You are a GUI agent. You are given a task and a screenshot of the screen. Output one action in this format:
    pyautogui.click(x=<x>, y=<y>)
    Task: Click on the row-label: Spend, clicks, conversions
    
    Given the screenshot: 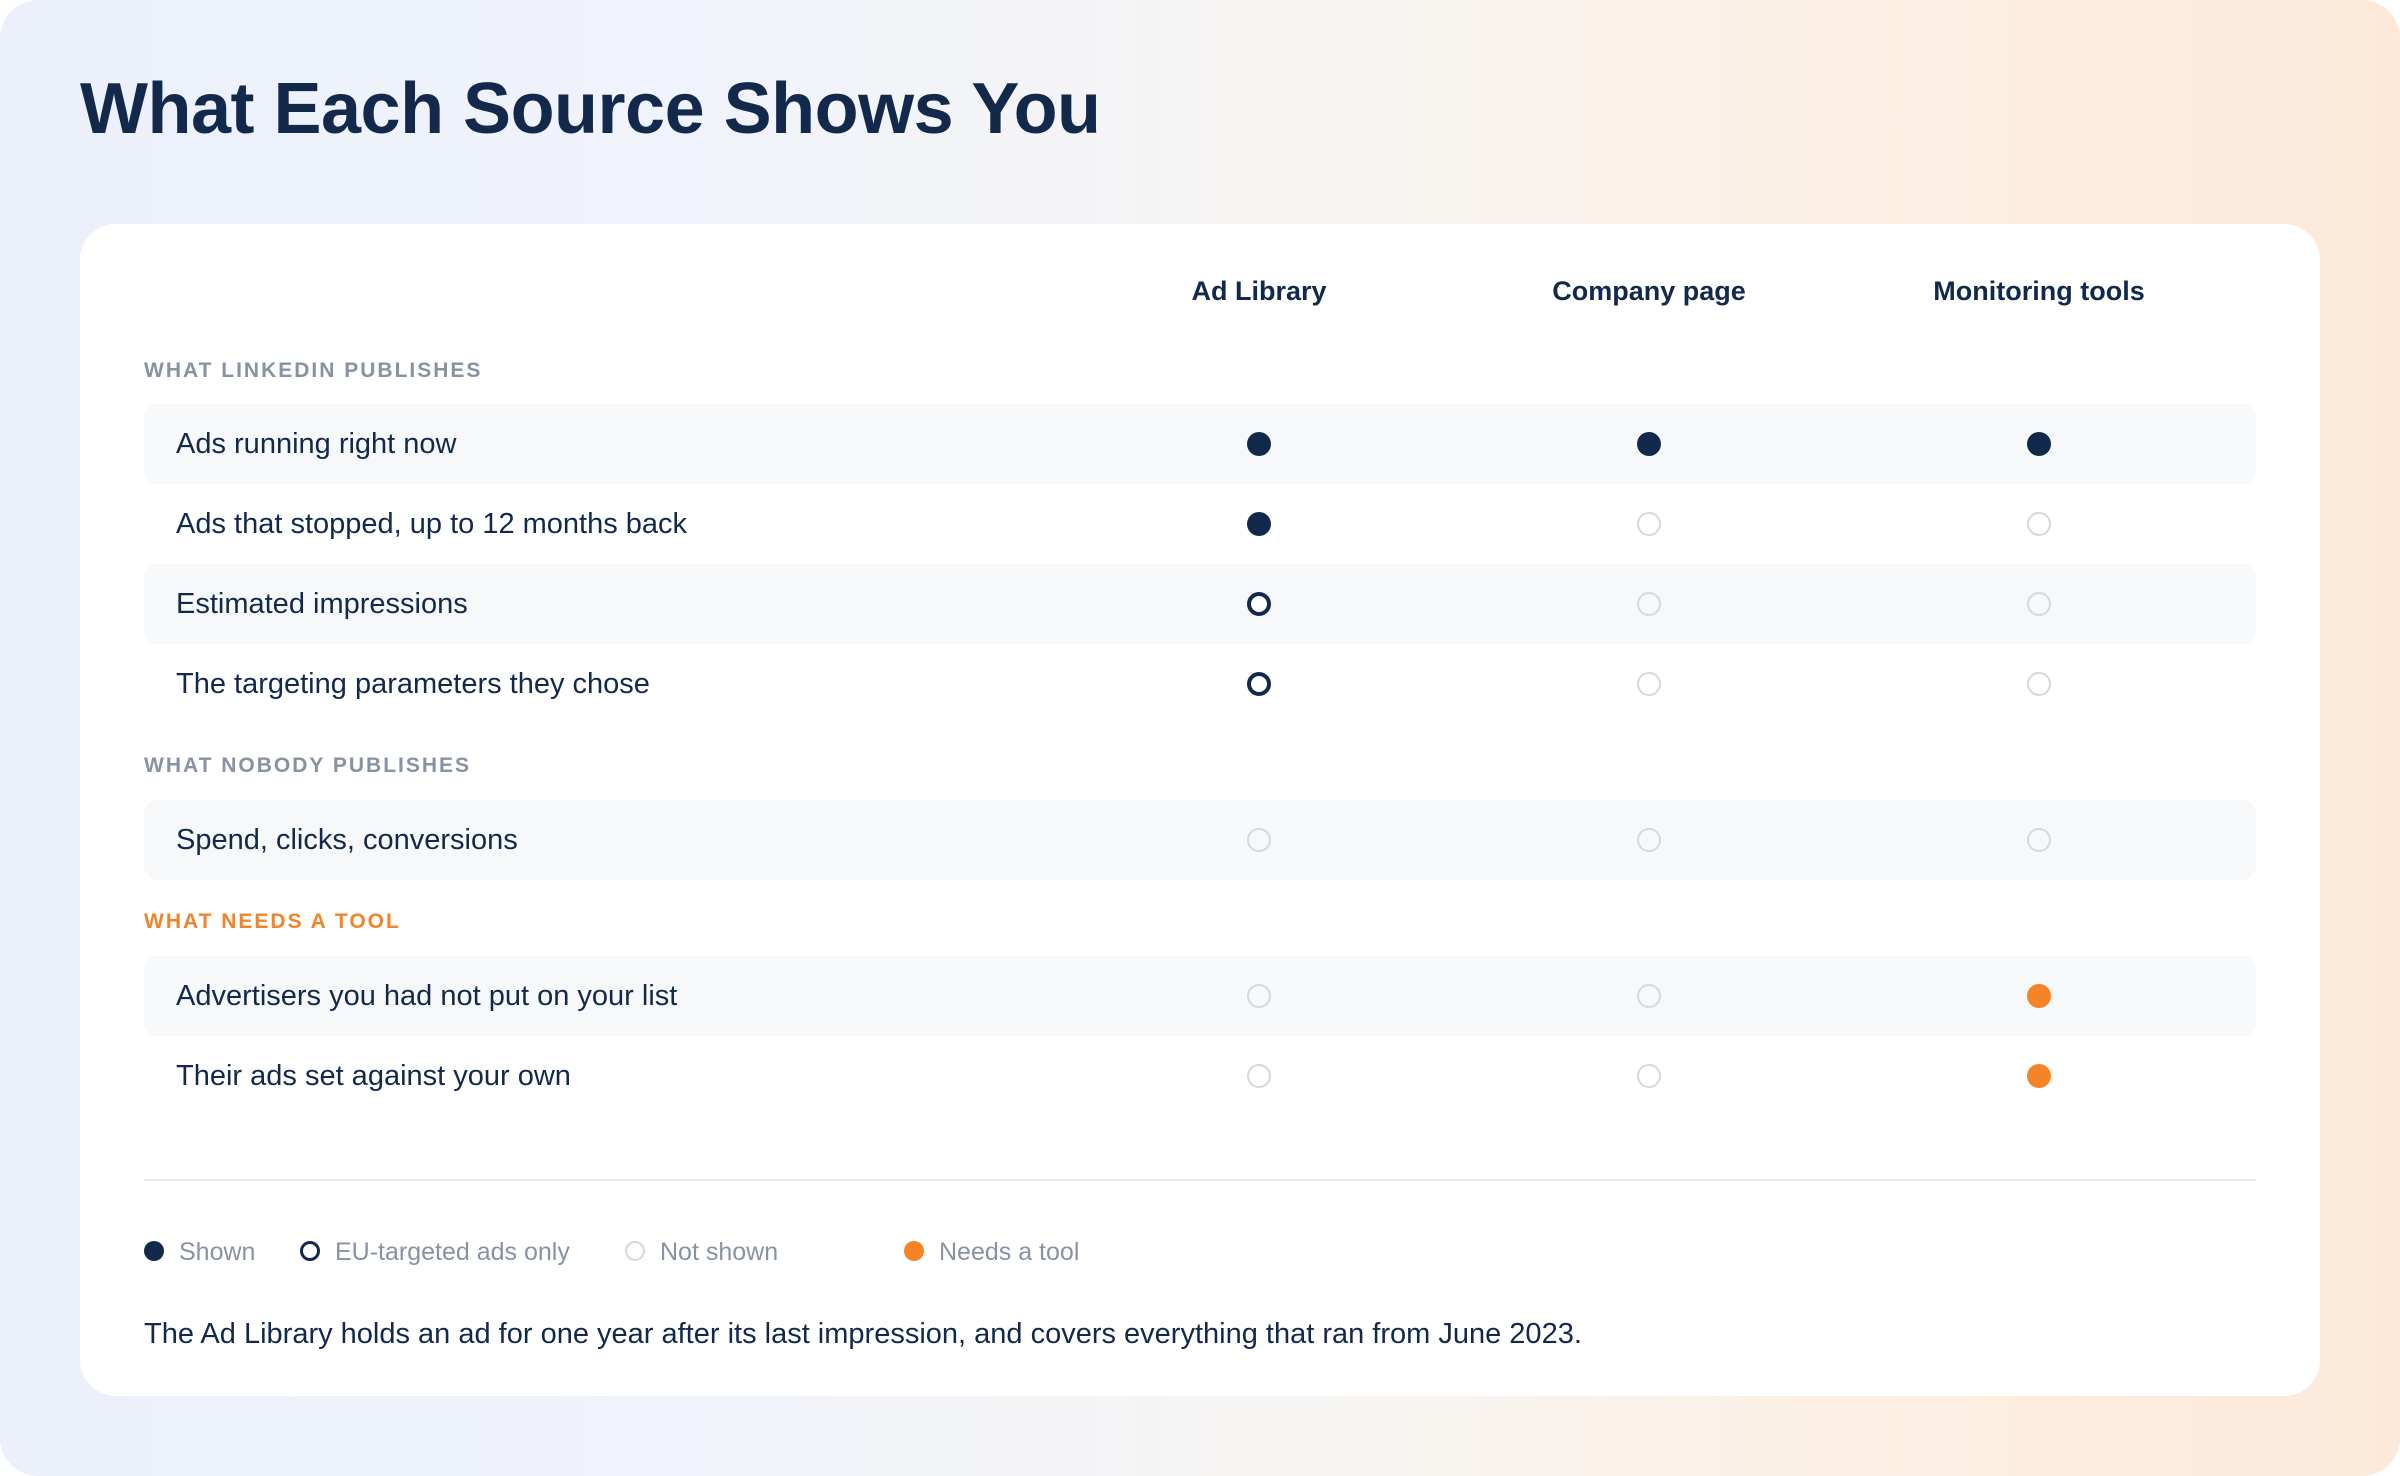 What is the action you would take?
    pyautogui.click(x=347, y=840)
    